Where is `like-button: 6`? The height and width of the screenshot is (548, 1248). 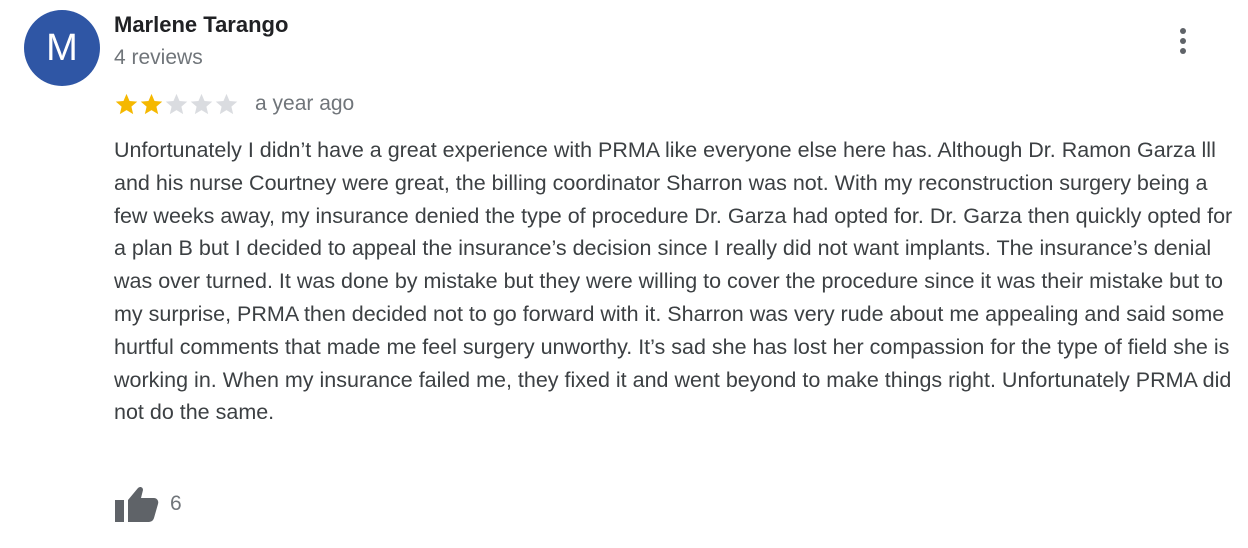
like-button: 6 is located at coordinates (148, 504).